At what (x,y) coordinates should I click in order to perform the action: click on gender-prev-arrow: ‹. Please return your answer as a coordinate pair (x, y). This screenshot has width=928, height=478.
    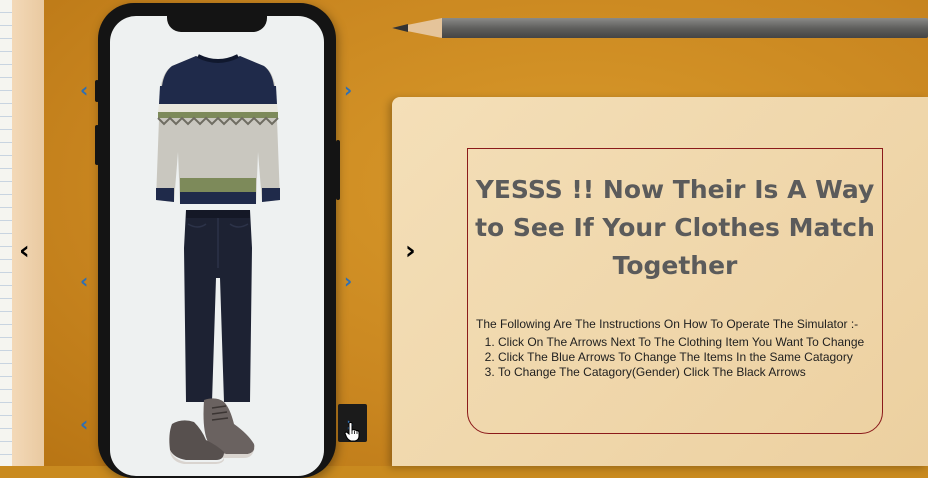
    Looking at the image, I should click on (24, 251).